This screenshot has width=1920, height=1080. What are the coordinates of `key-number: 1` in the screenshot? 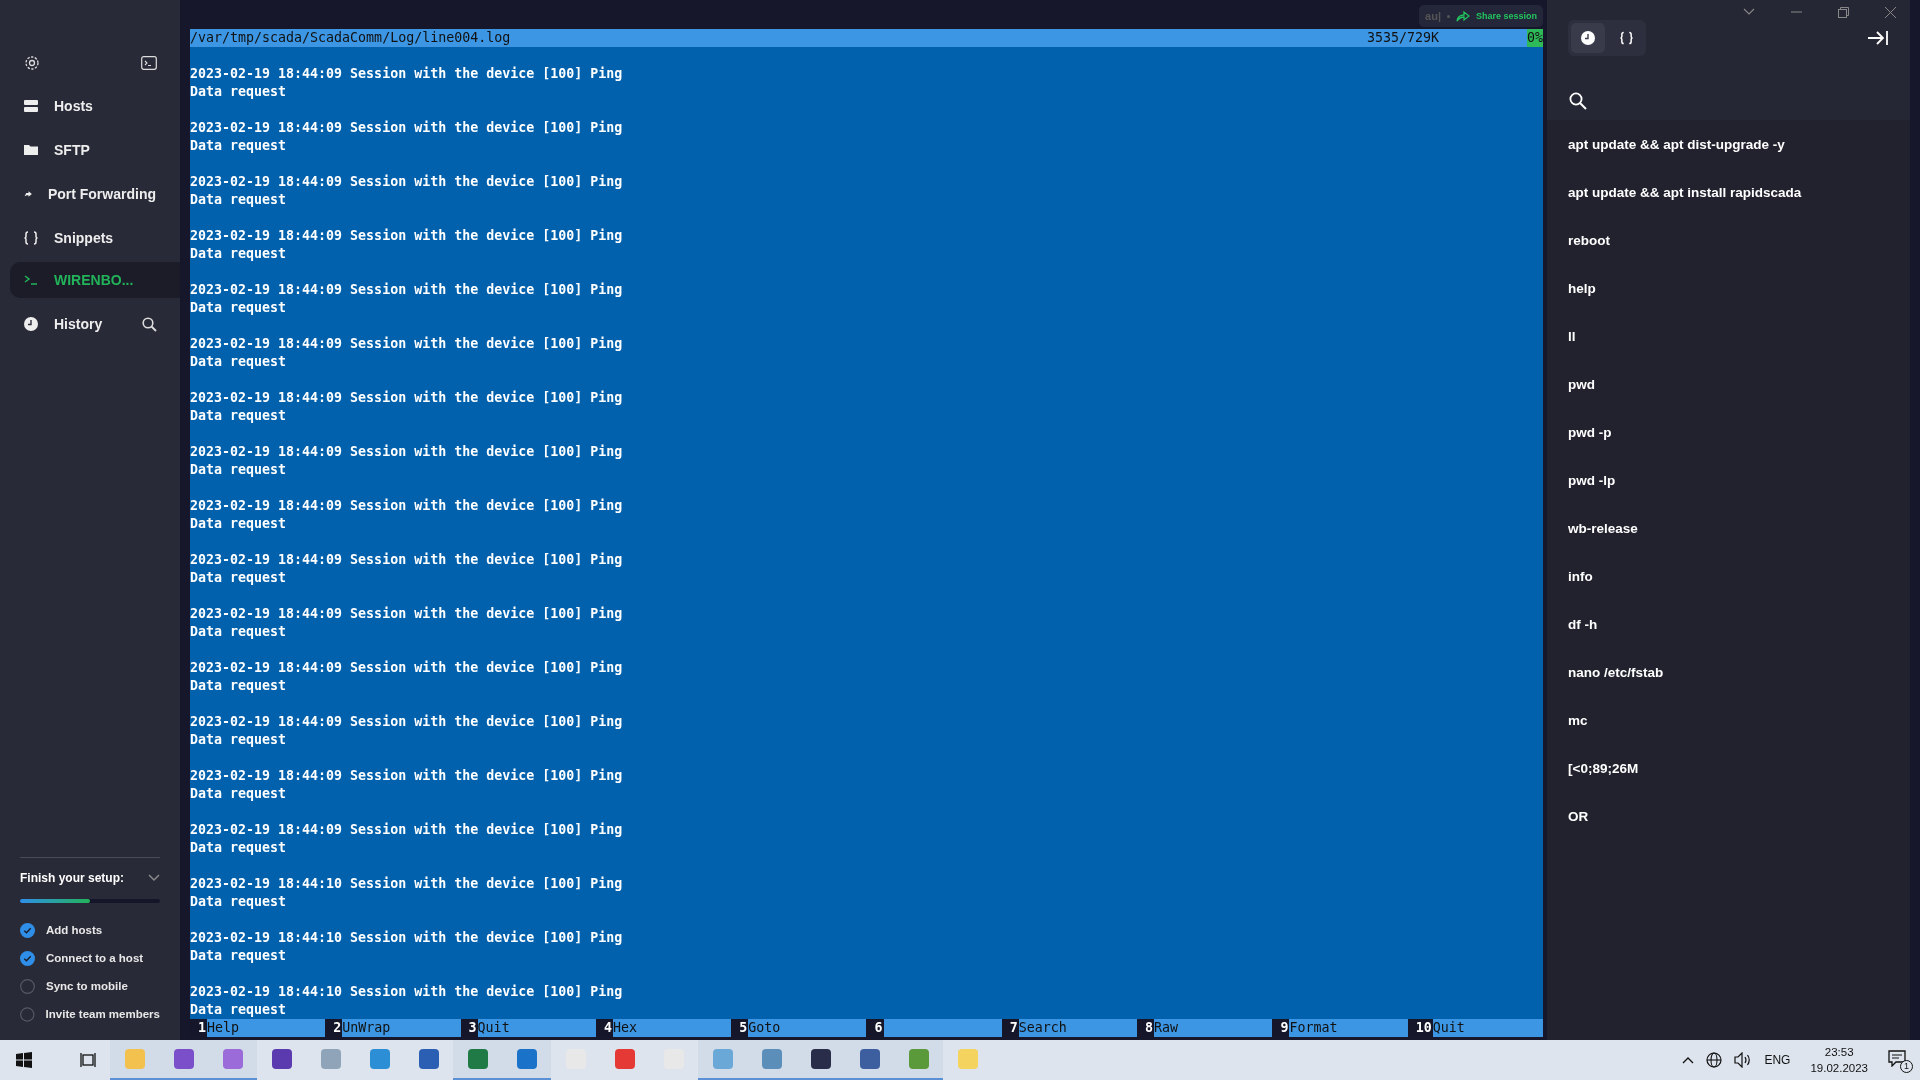 It's located at (198, 1028).